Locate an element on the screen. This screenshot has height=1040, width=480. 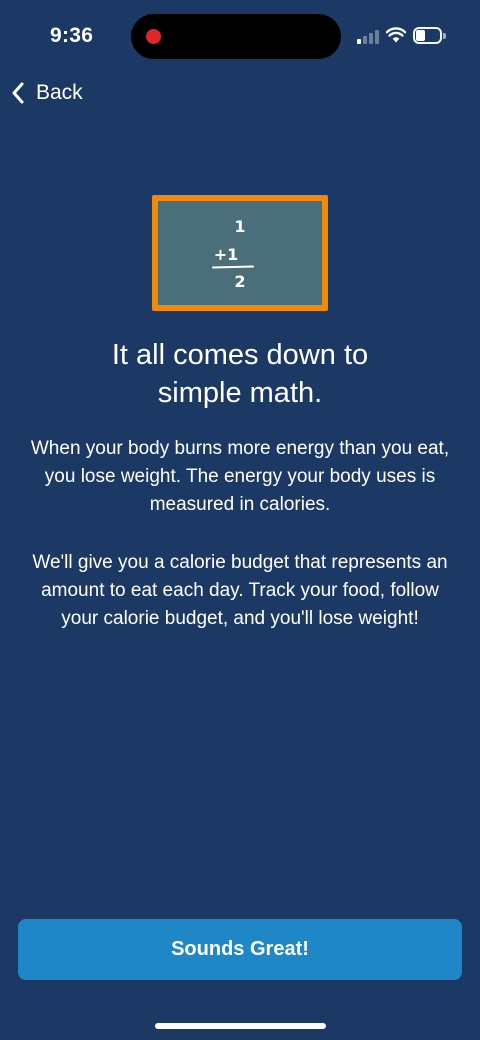
sounds-great-button-label: Sounds Great! is located at coordinates (240, 949).